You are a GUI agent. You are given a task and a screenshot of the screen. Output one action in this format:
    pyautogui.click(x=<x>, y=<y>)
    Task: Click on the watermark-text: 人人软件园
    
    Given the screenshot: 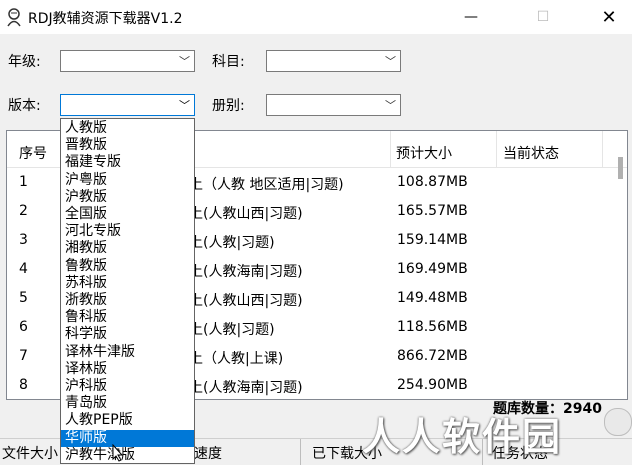 What is the action you would take?
    pyautogui.click(x=462, y=437)
    